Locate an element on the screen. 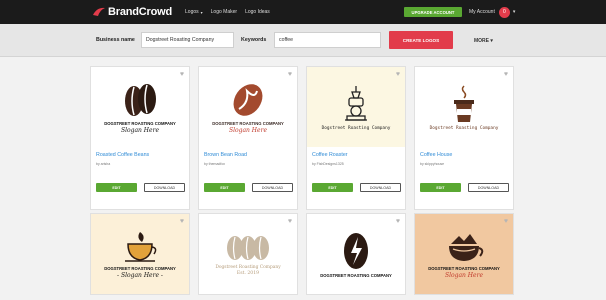 The image size is (606, 300). nav-logos-label: Logos is located at coordinates (192, 12).